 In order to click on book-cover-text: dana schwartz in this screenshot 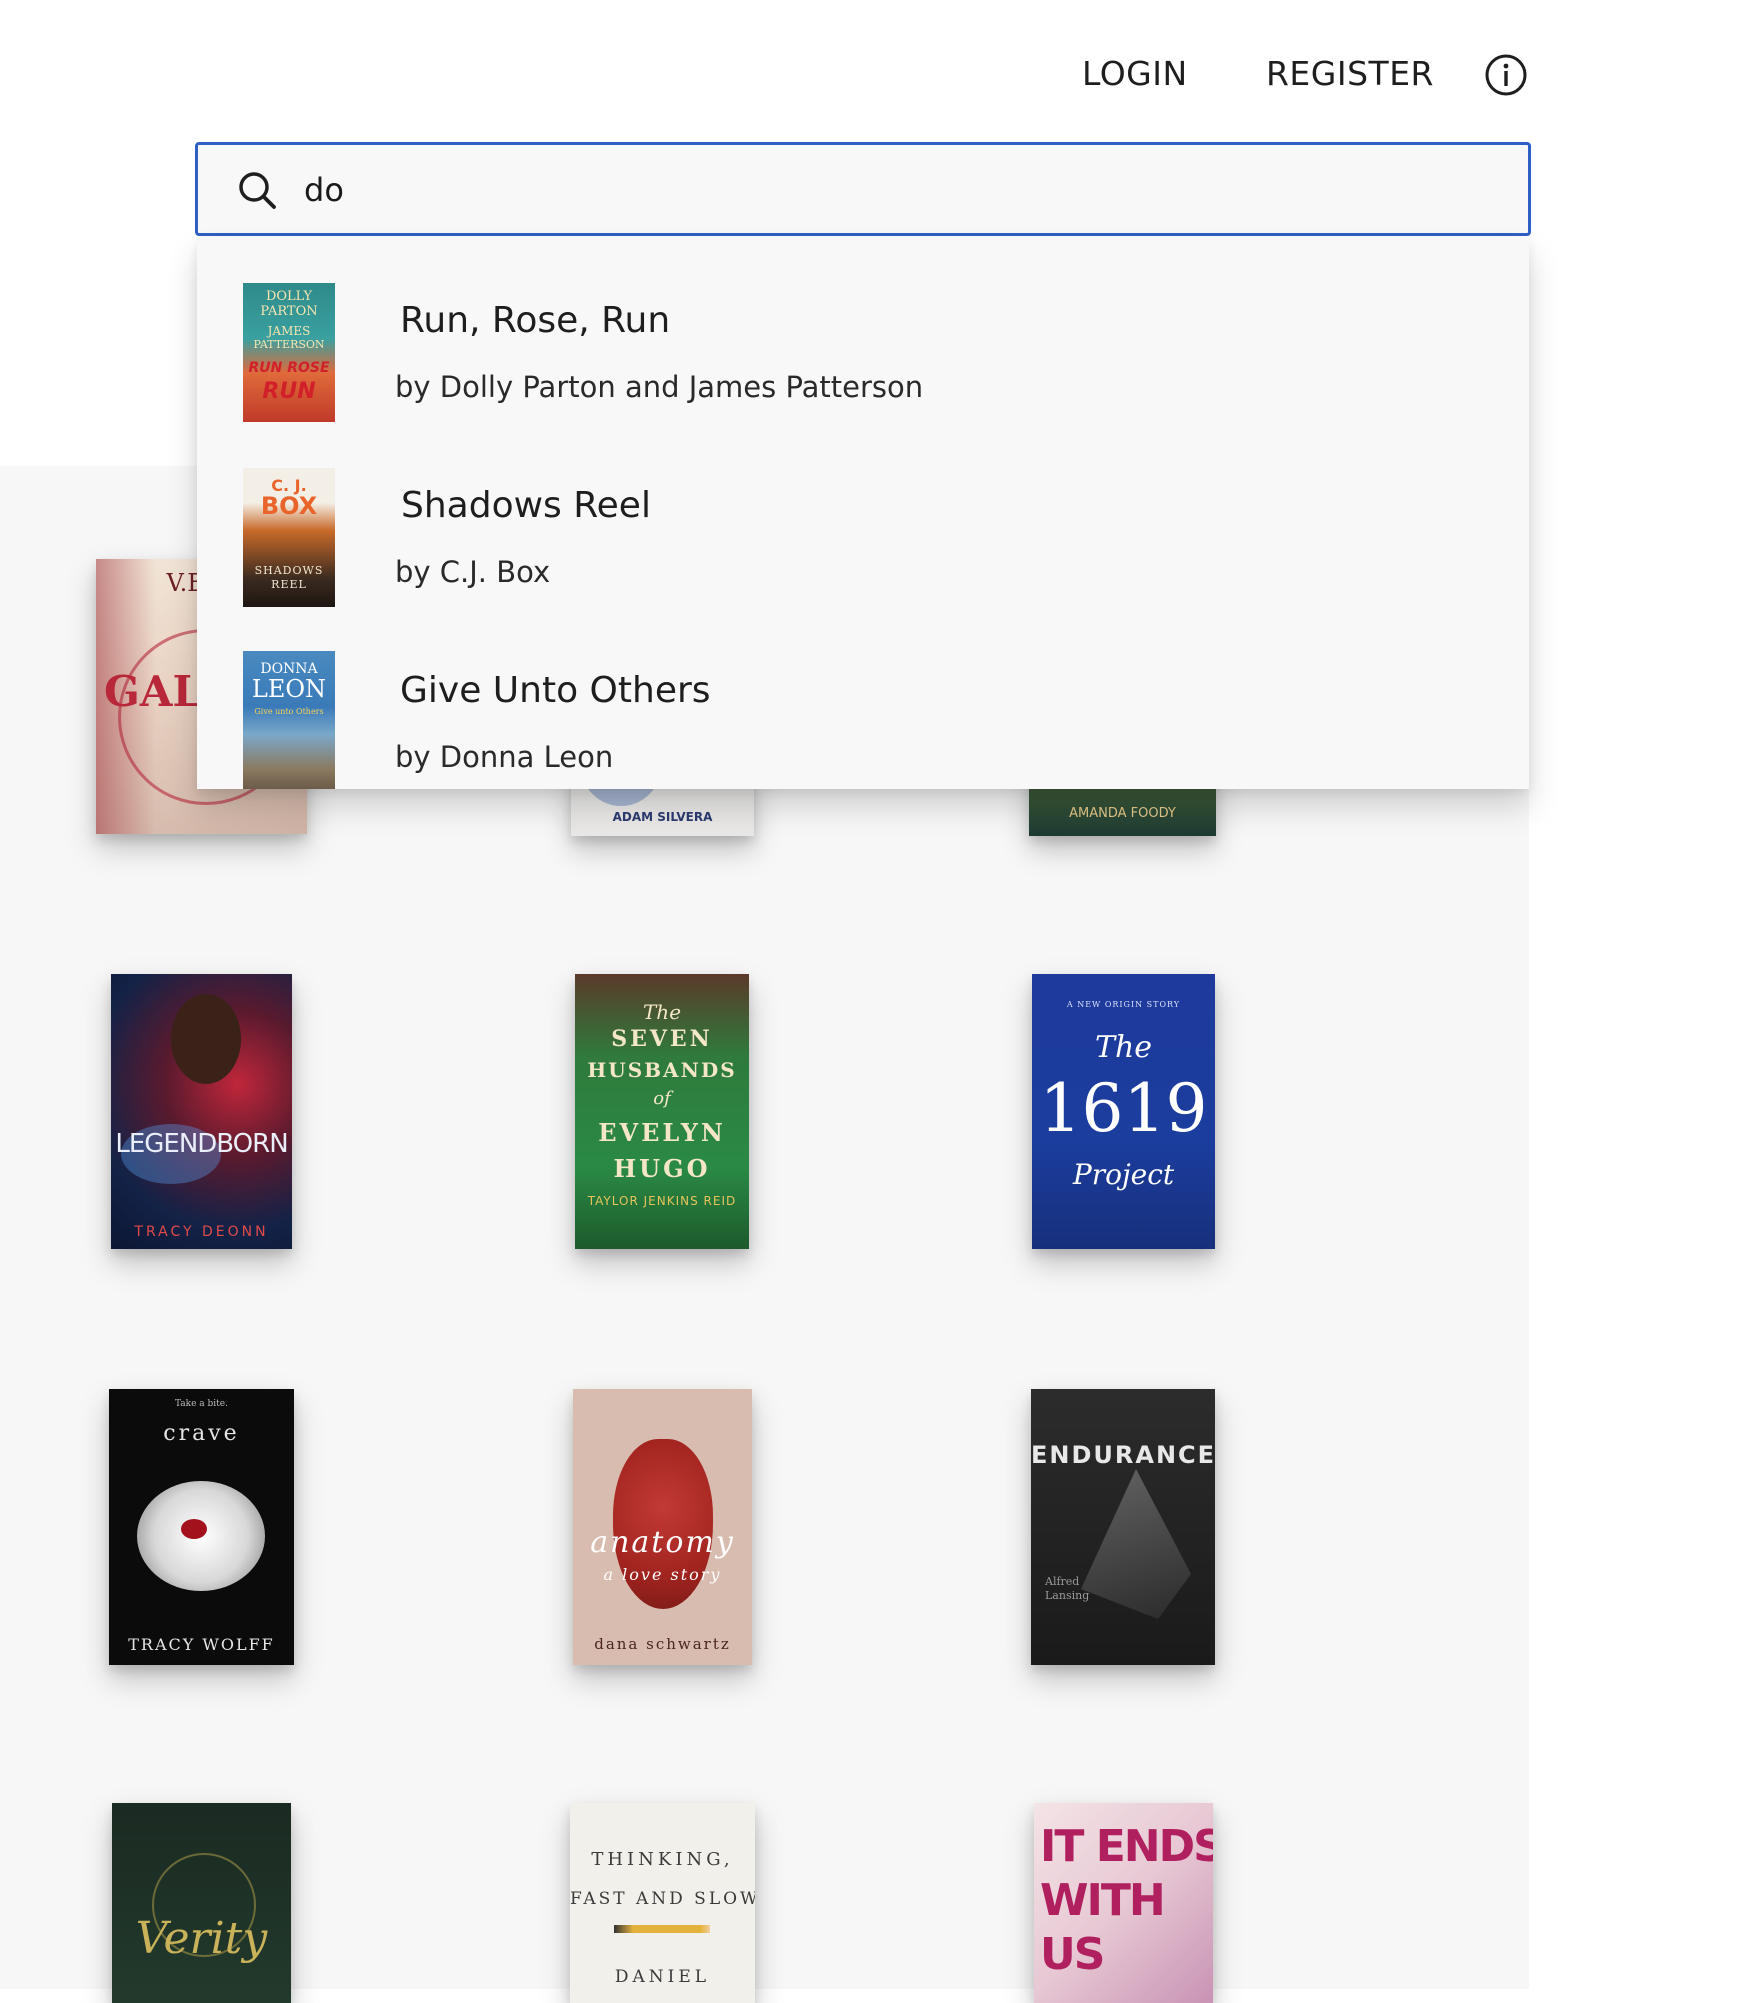, I will do `click(662, 1644)`.